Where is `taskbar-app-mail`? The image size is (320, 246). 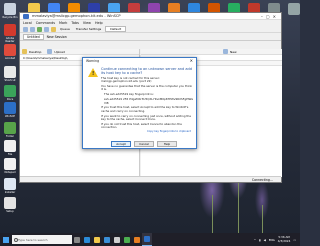 taskbar-app-mail is located at coordinates (117, 239).